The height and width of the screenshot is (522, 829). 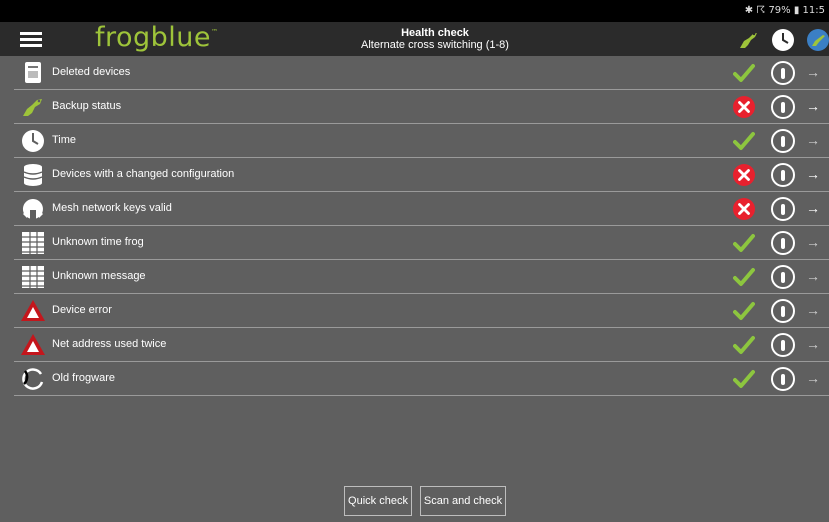 I want to click on frogblue-logo: frogblue™, so click(x=157, y=37).